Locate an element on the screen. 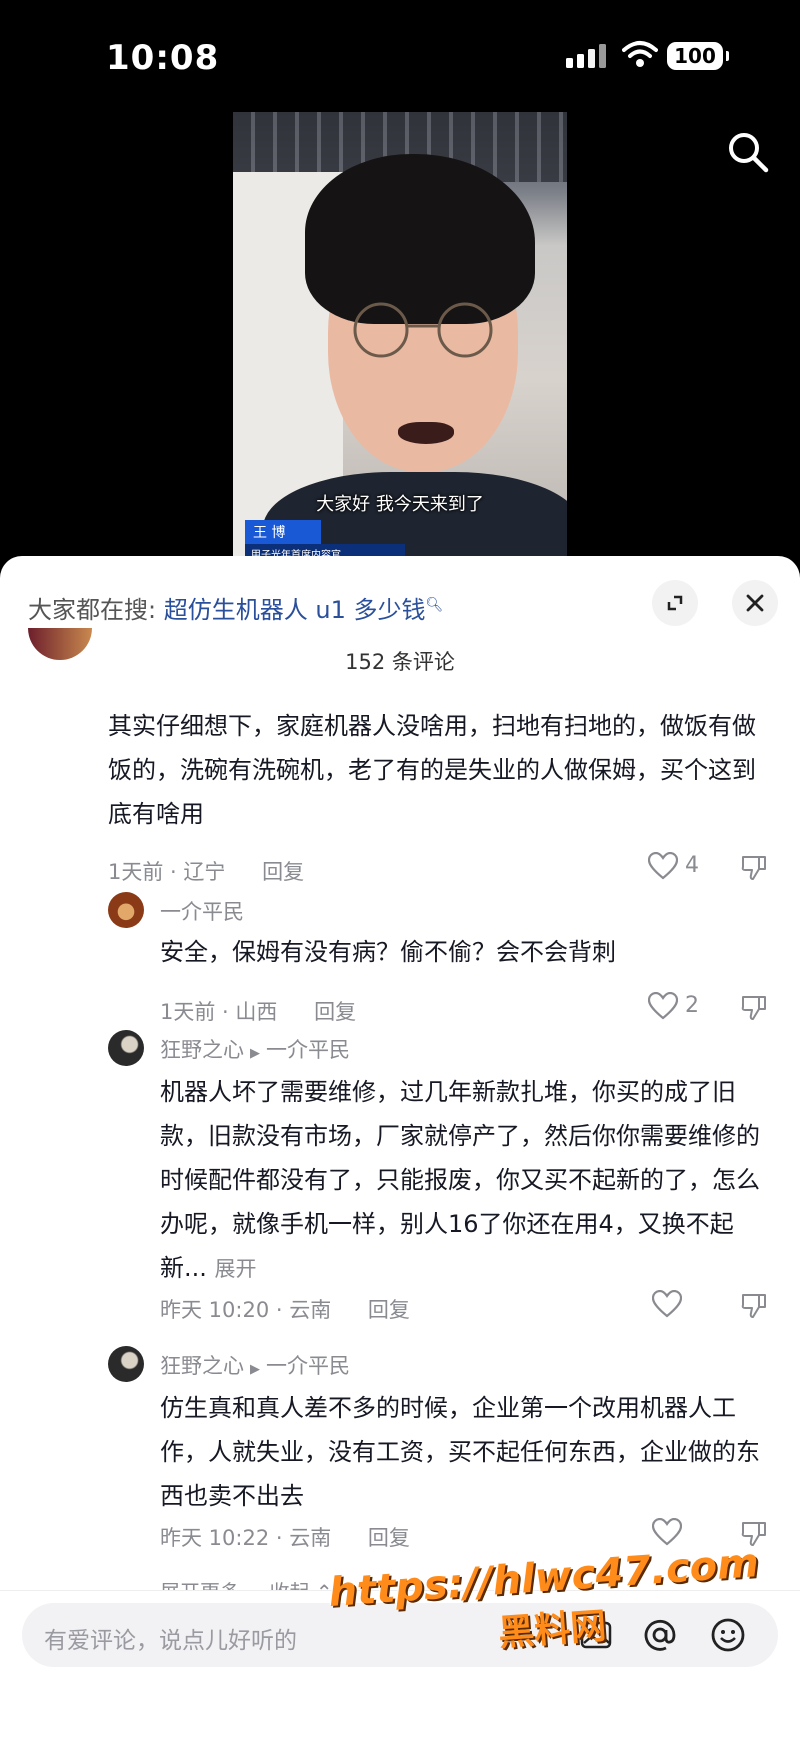  search-small-icon: 🔍︎ is located at coordinates (434, 605).